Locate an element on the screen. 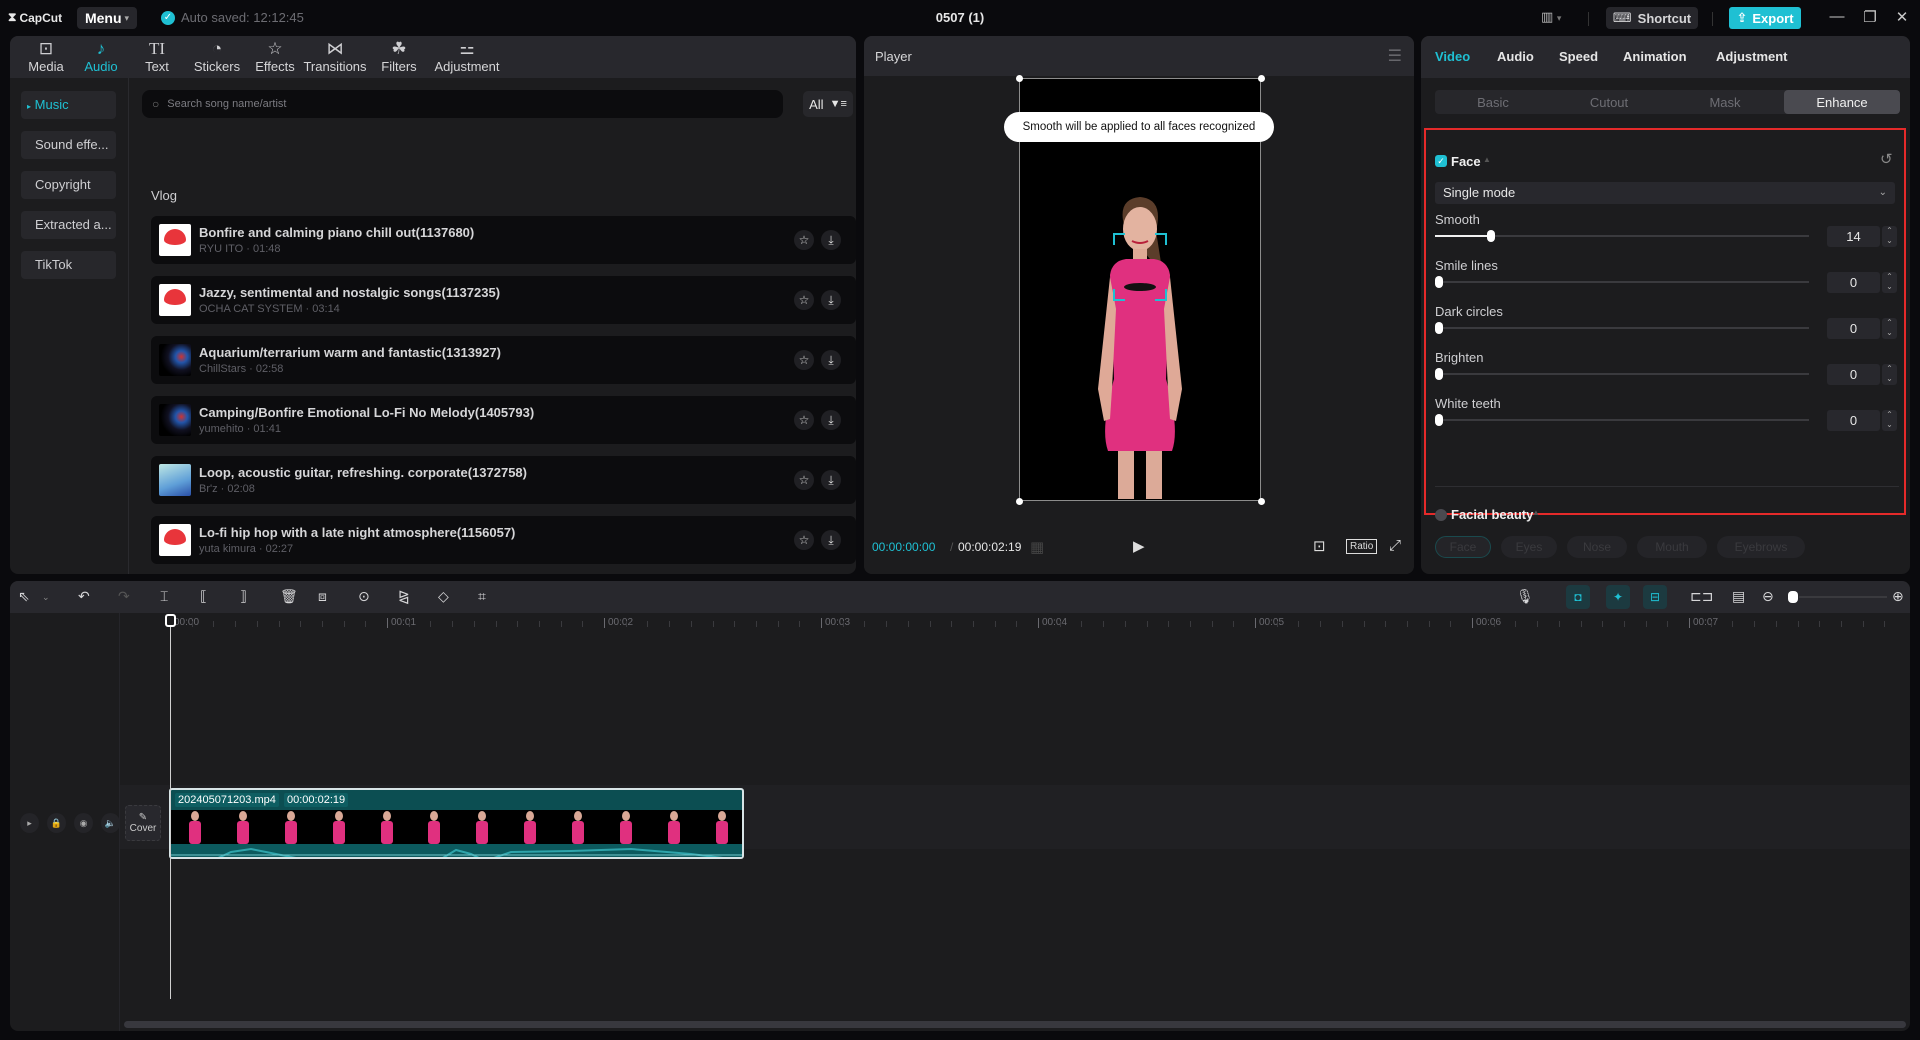 This screenshot has height=1040, width=1920. delete-icon: 🗑 is located at coordinates (289, 596).